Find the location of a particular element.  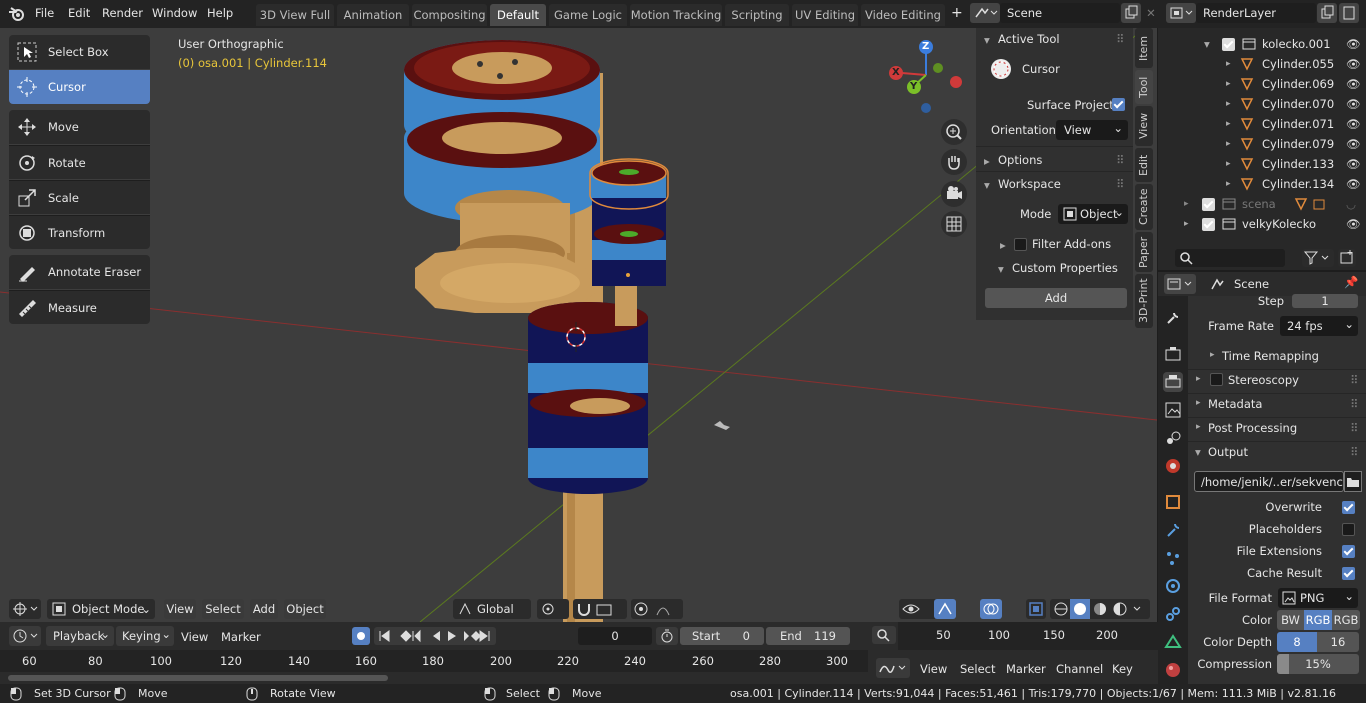

custom-properties-title: Custom Properties is located at coordinates (1065, 268).